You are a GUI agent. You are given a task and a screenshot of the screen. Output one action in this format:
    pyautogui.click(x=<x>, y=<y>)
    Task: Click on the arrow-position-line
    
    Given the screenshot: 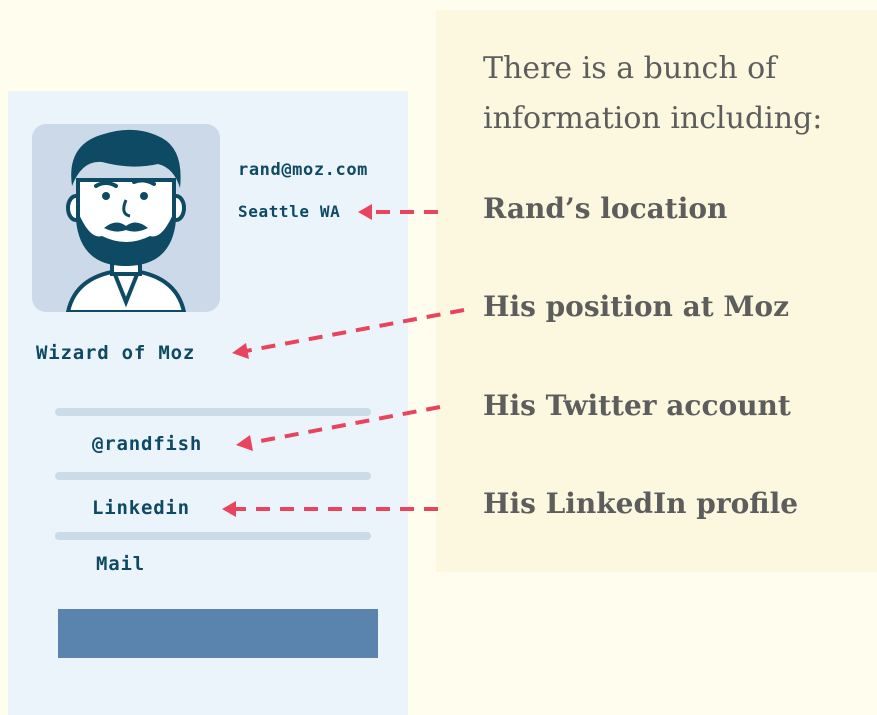 What is the action you would take?
    pyautogui.click(x=355, y=330)
    